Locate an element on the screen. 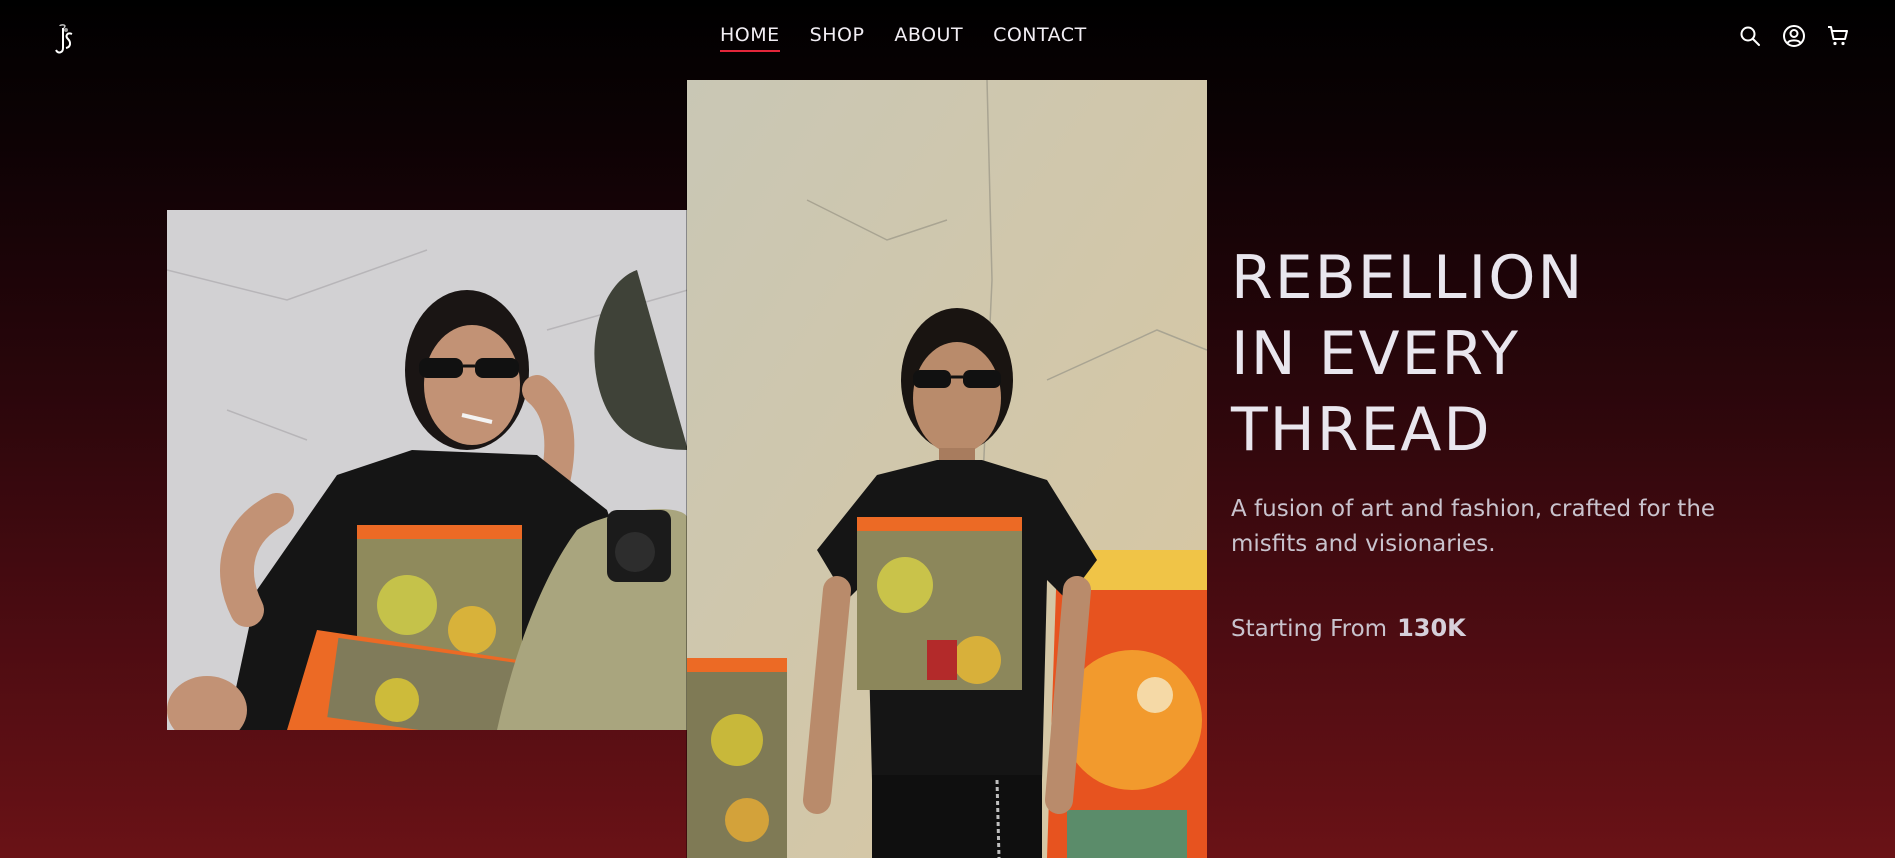 Image resolution: width=1895 pixels, height=858 pixels. price-info: Starting From 130K is located at coordinates (1531, 628).